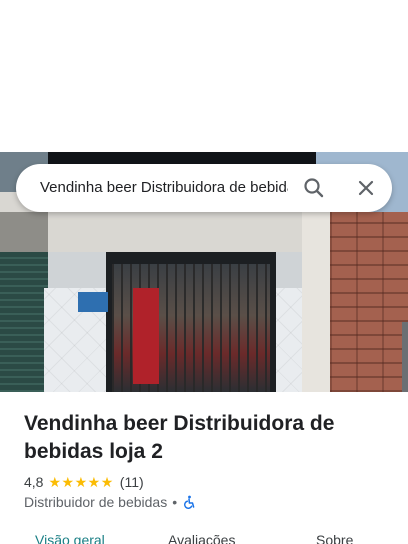 The height and width of the screenshot is (544, 408). Describe the element at coordinates (132, 482) in the screenshot. I see `review-count: (11)` at that location.